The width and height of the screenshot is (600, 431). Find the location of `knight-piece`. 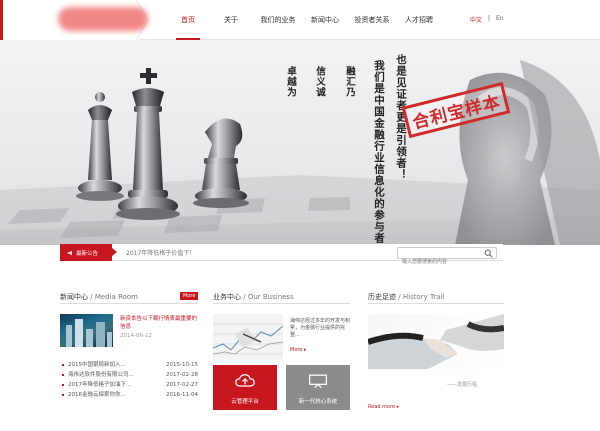

knight-piece is located at coordinates (221, 163).